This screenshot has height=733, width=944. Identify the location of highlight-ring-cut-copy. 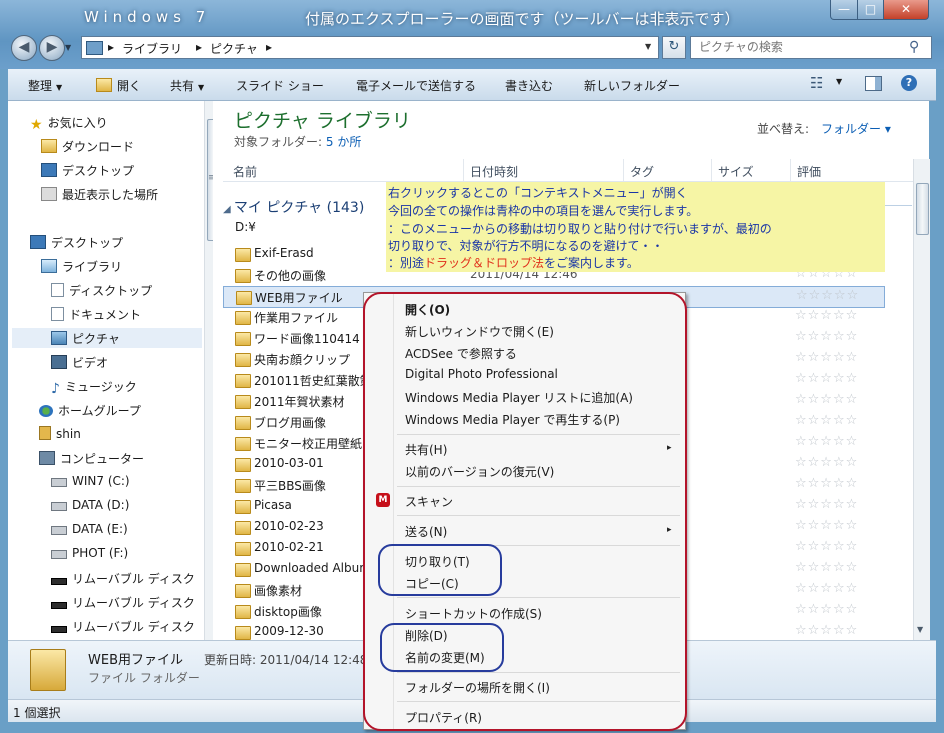
(440, 570).